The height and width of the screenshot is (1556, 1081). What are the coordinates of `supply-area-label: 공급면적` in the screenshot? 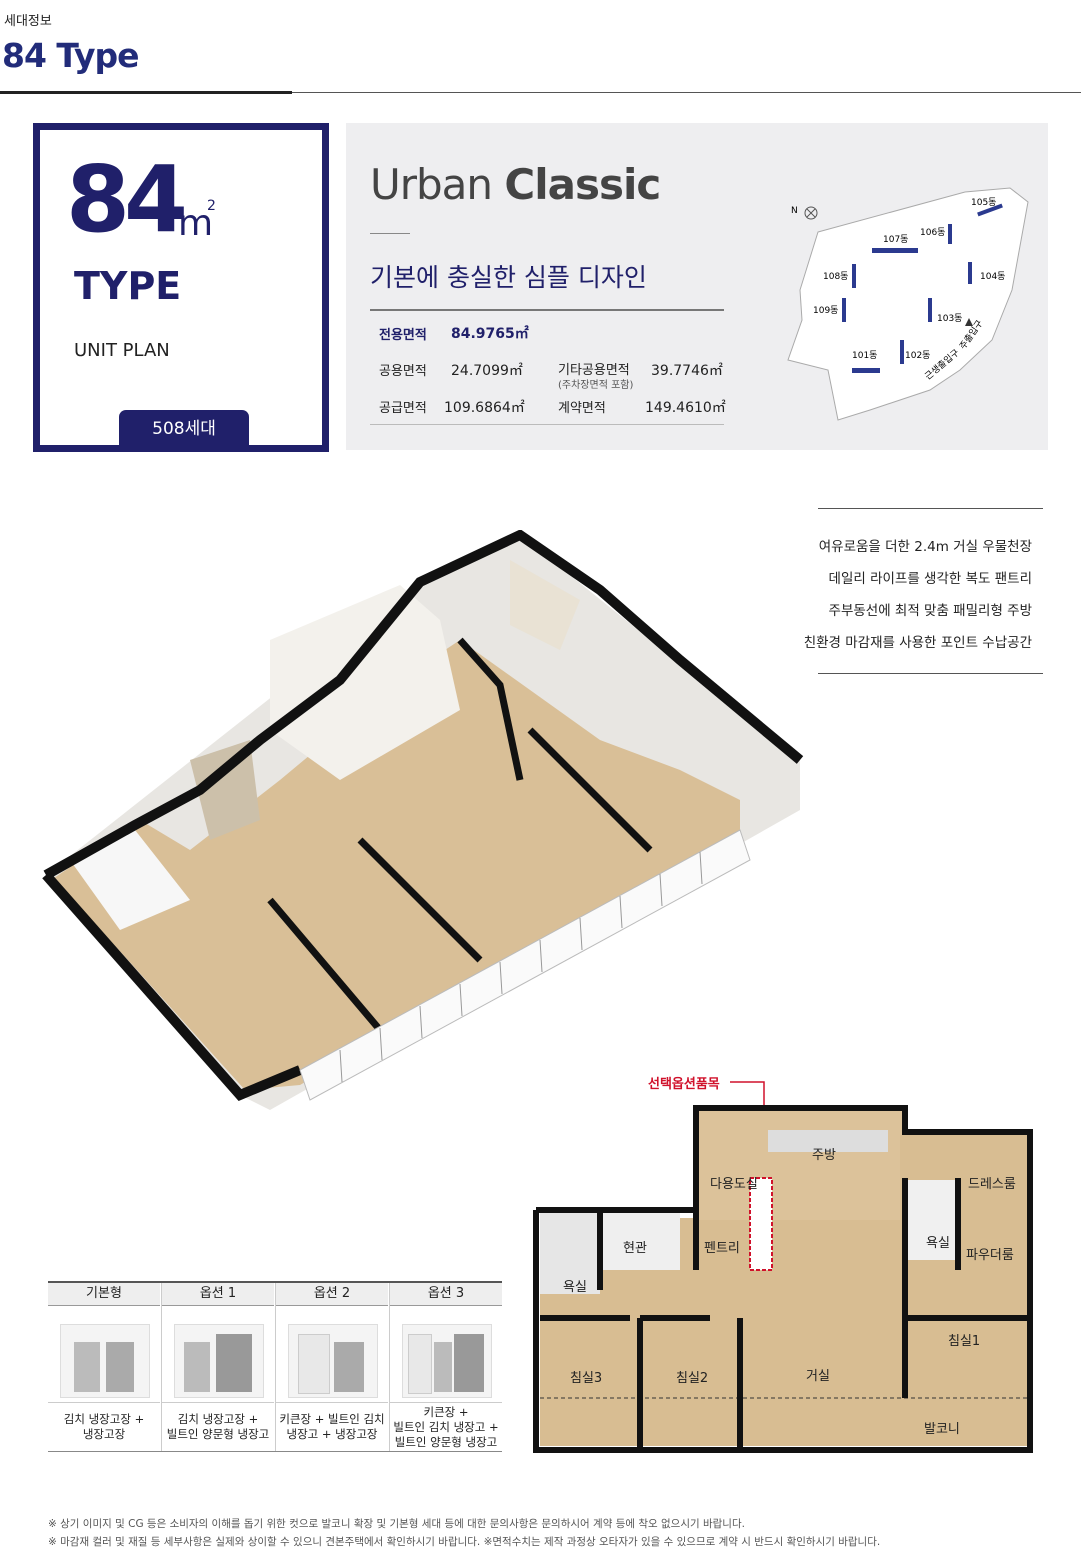 It's located at (403, 408).